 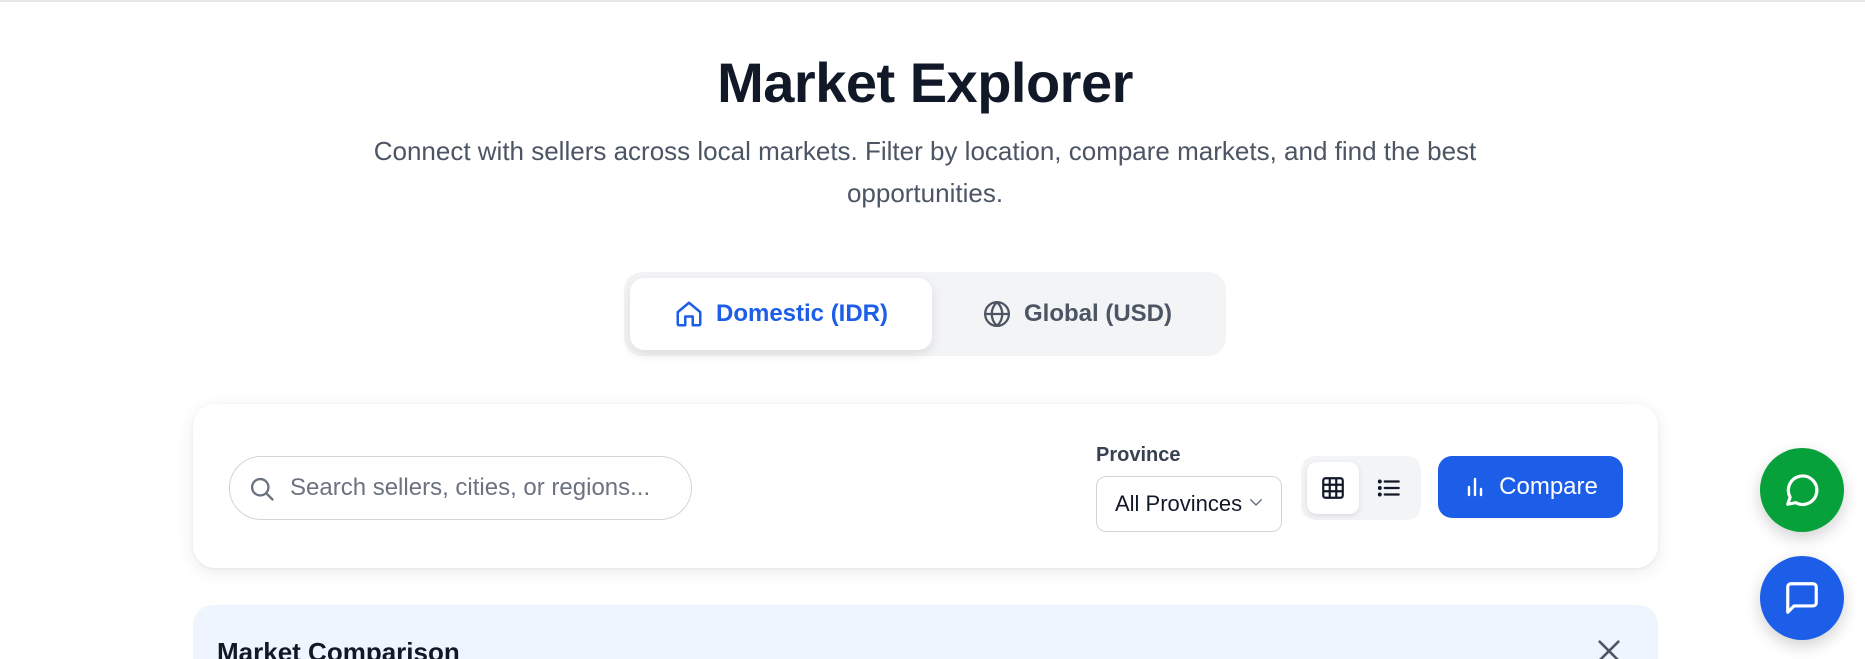 What do you see at coordinates (338, 648) in the screenshot?
I see `comparison-title: Market Comparison` at bounding box center [338, 648].